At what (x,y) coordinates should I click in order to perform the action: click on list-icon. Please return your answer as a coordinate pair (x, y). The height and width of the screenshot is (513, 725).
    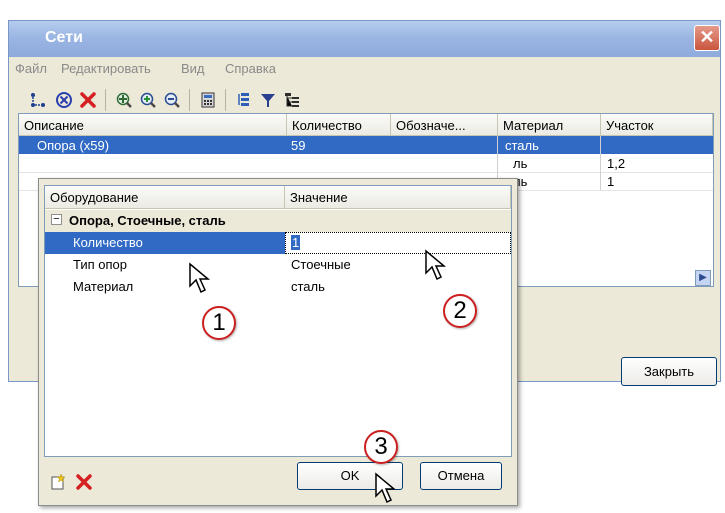
    Looking at the image, I should click on (244, 100).